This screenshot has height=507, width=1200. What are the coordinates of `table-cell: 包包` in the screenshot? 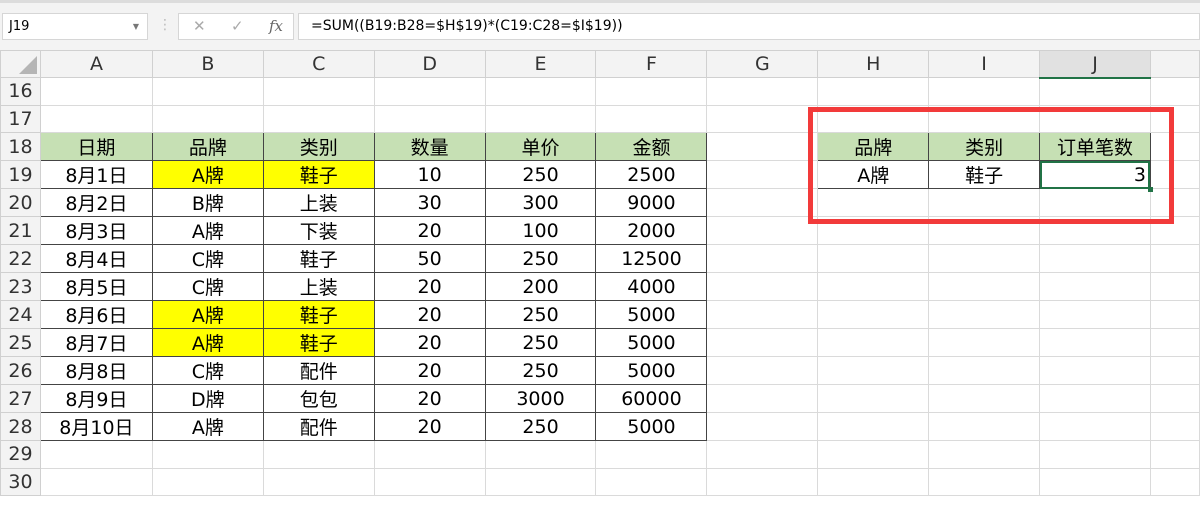 It's located at (318, 398).